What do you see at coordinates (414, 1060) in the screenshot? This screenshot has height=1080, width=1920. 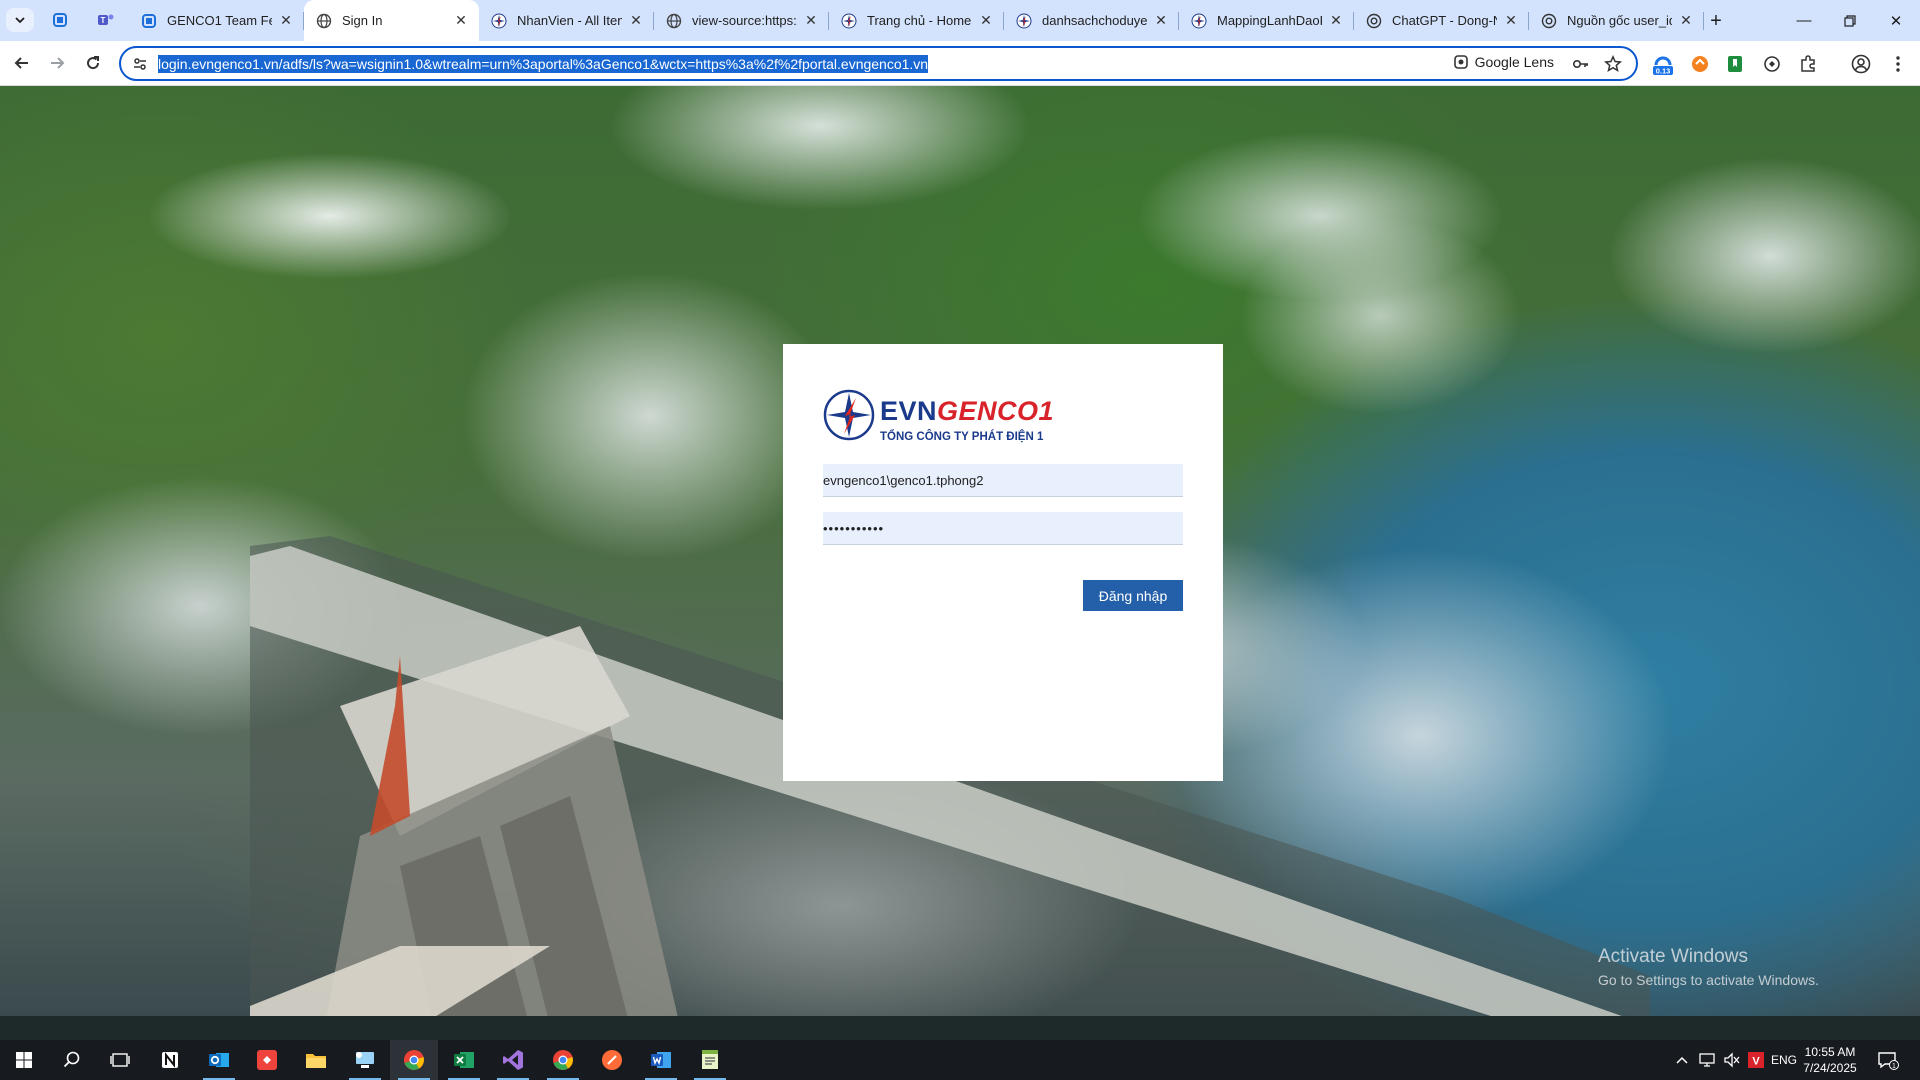 I see `taskbar-chrome` at bounding box center [414, 1060].